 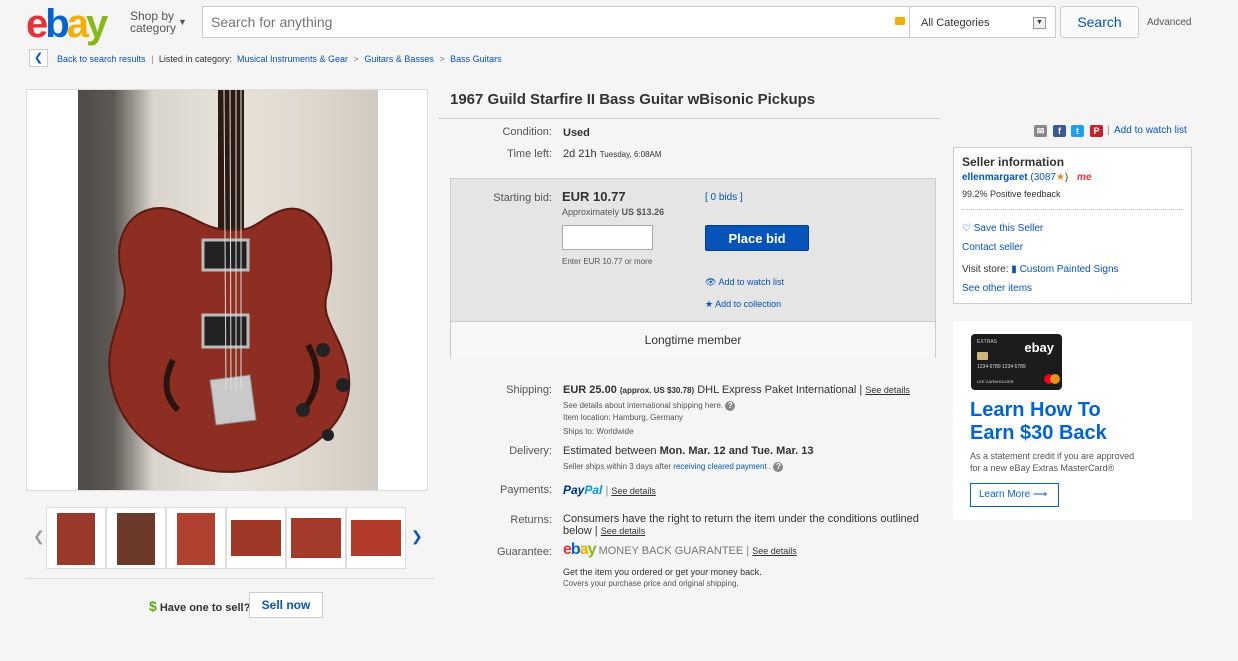 What do you see at coordinates (1069, 269) in the screenshot?
I see `store-link: Custom Painted Signs` at bounding box center [1069, 269].